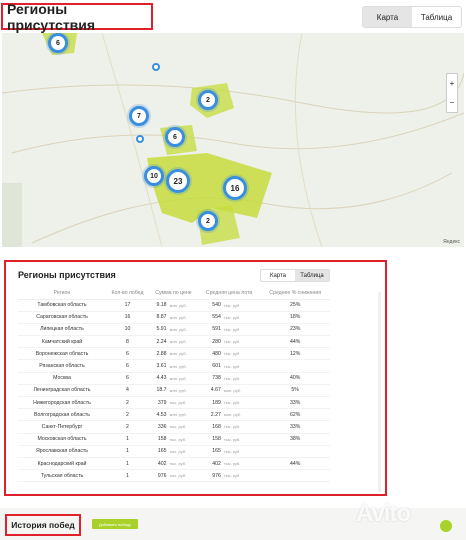  I want to click on region-cell: Москва, so click(62, 378).